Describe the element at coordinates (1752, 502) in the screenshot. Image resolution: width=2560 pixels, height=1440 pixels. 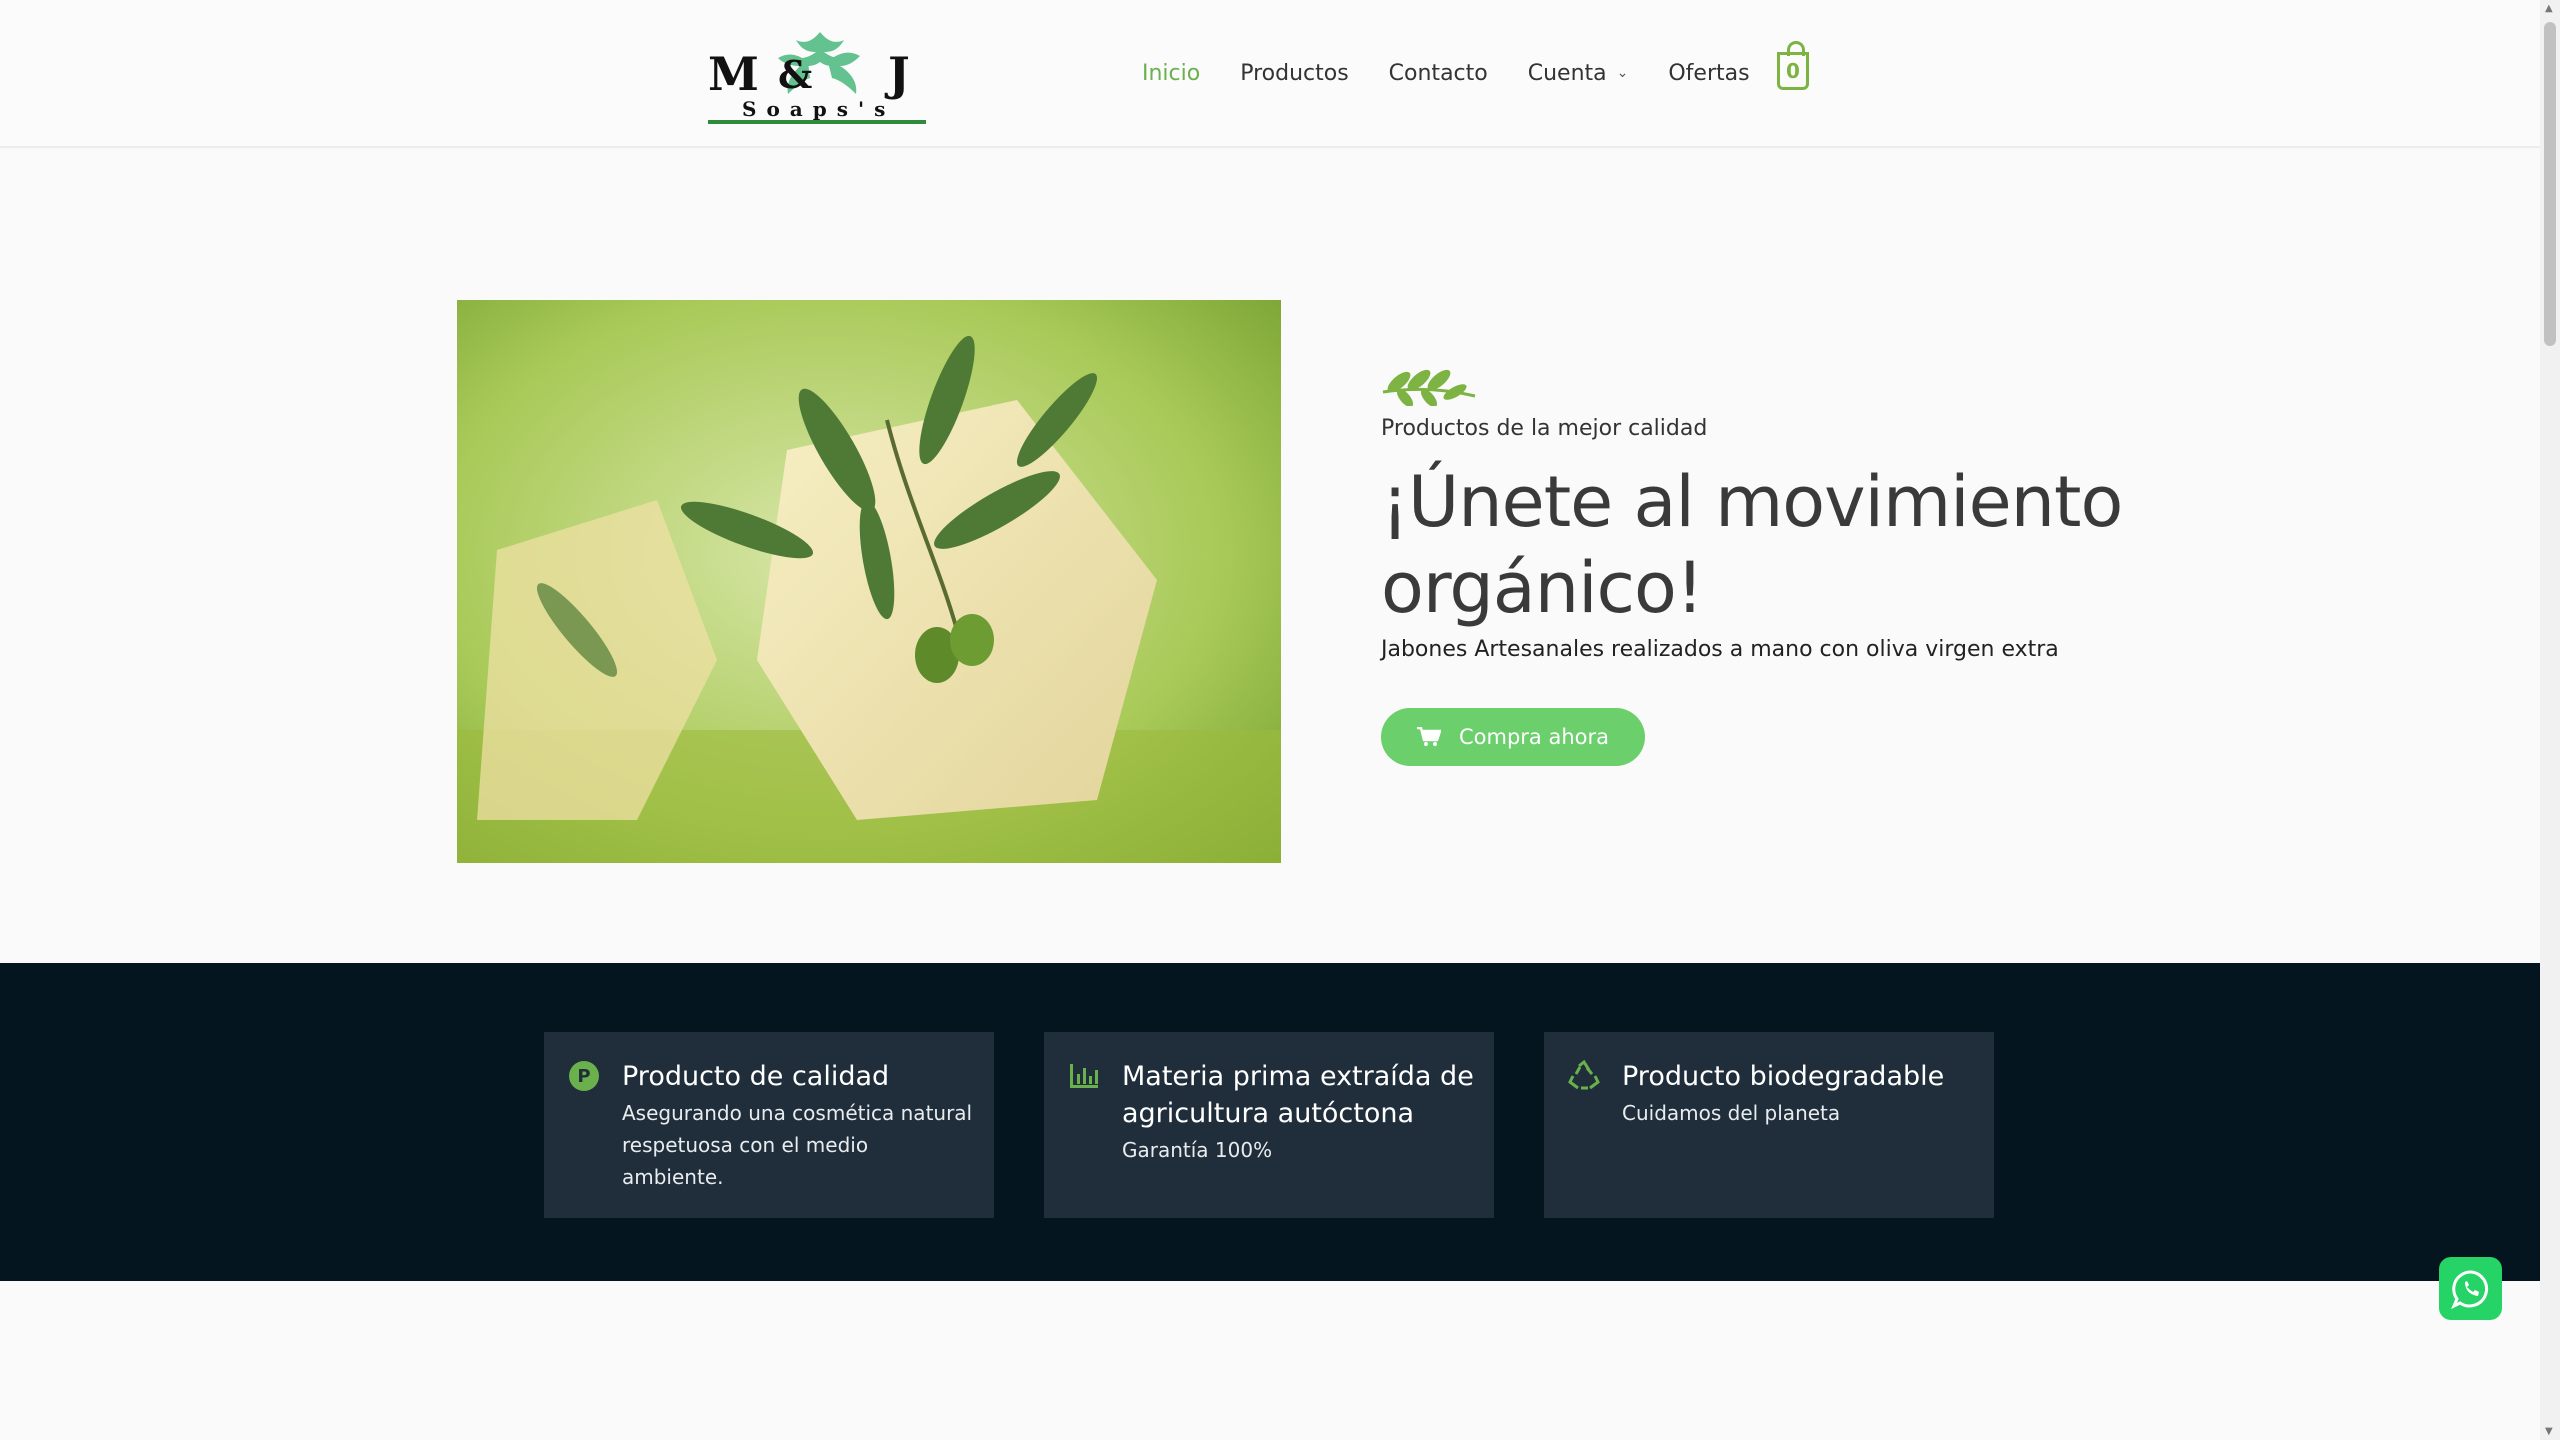
I see `hero-headline-line1: ¡Únete al movimiento` at that location.